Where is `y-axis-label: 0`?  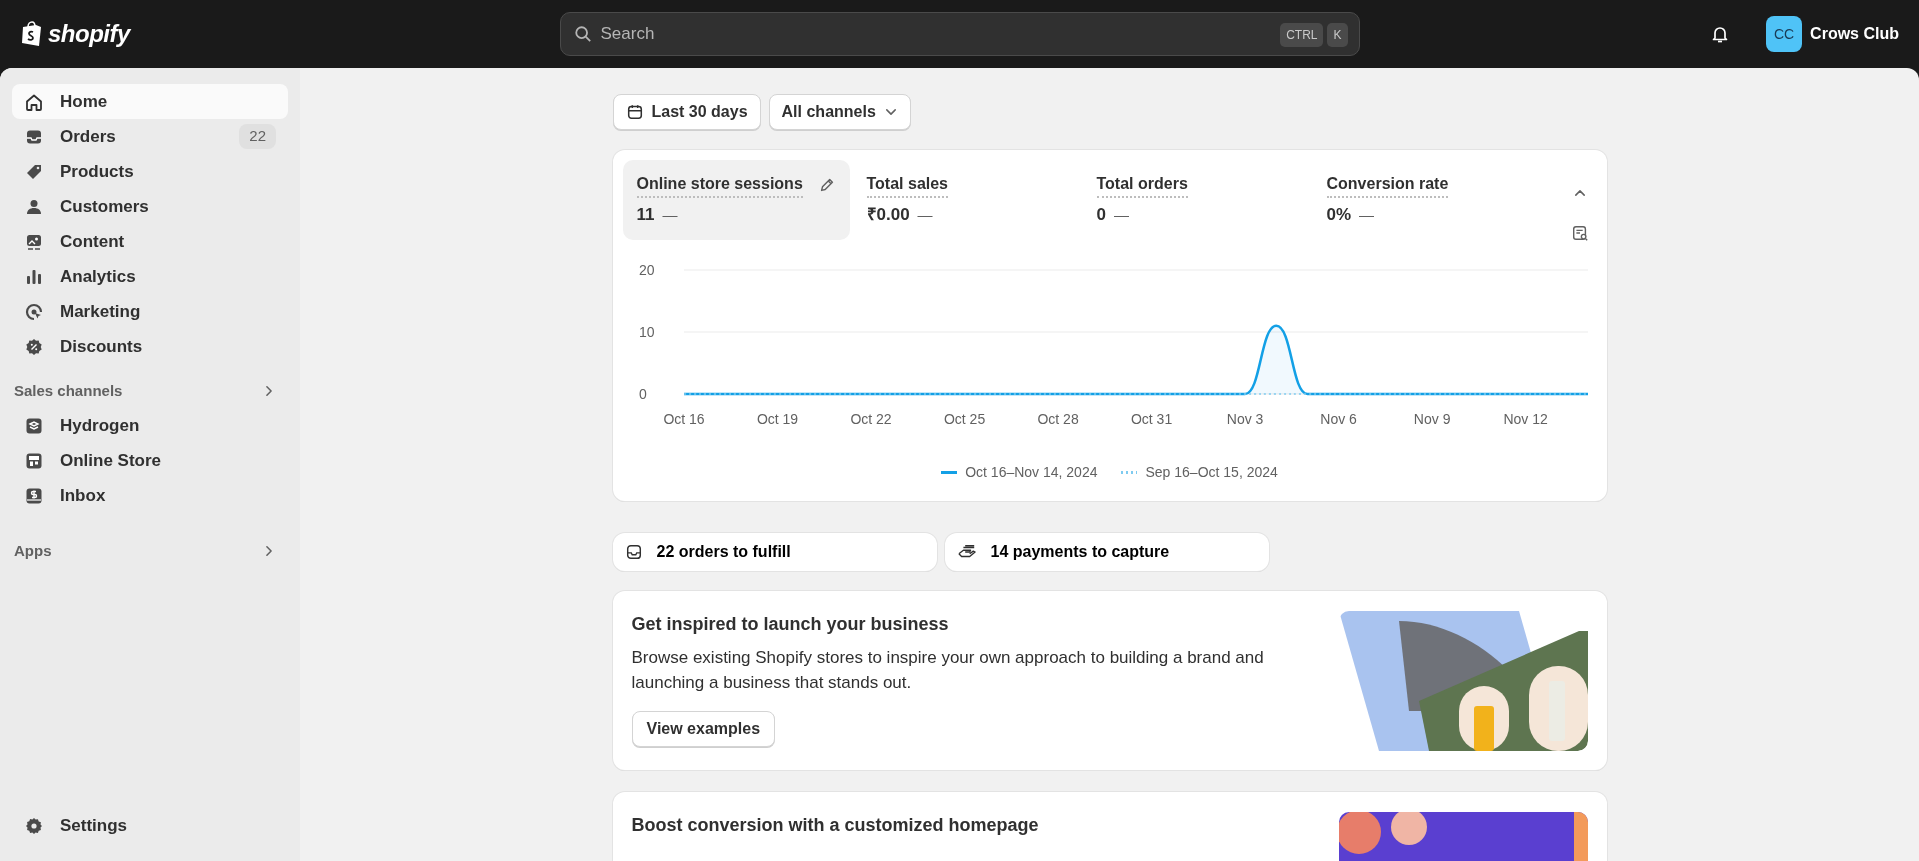 y-axis-label: 0 is located at coordinates (642, 394).